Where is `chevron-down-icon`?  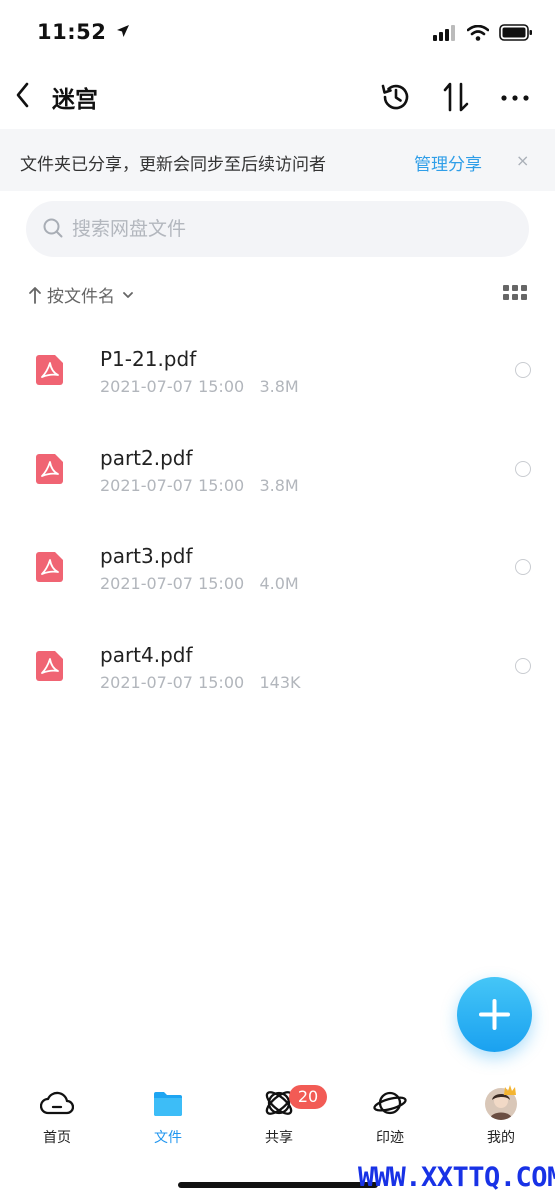
chevron-down-icon is located at coordinates (128, 294).